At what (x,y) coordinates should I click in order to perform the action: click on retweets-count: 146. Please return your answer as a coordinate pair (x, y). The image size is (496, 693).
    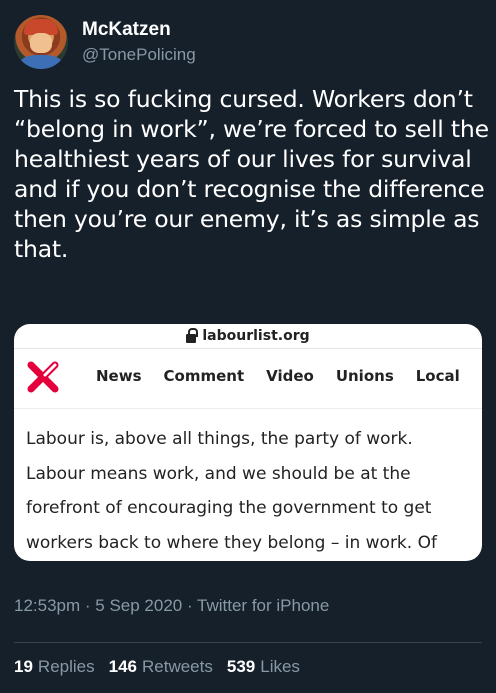
    Looking at the image, I should click on (122, 666).